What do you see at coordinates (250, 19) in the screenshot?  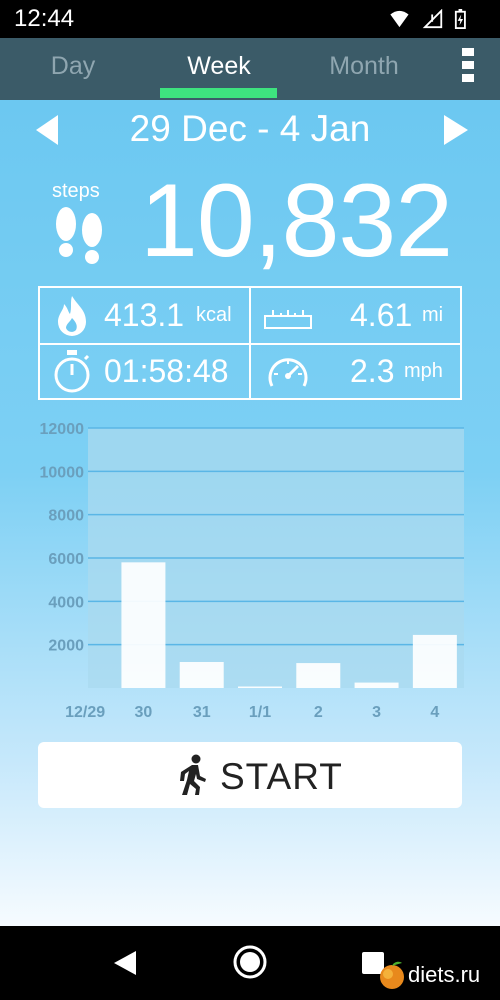 I see `status-bar: 12:44` at bounding box center [250, 19].